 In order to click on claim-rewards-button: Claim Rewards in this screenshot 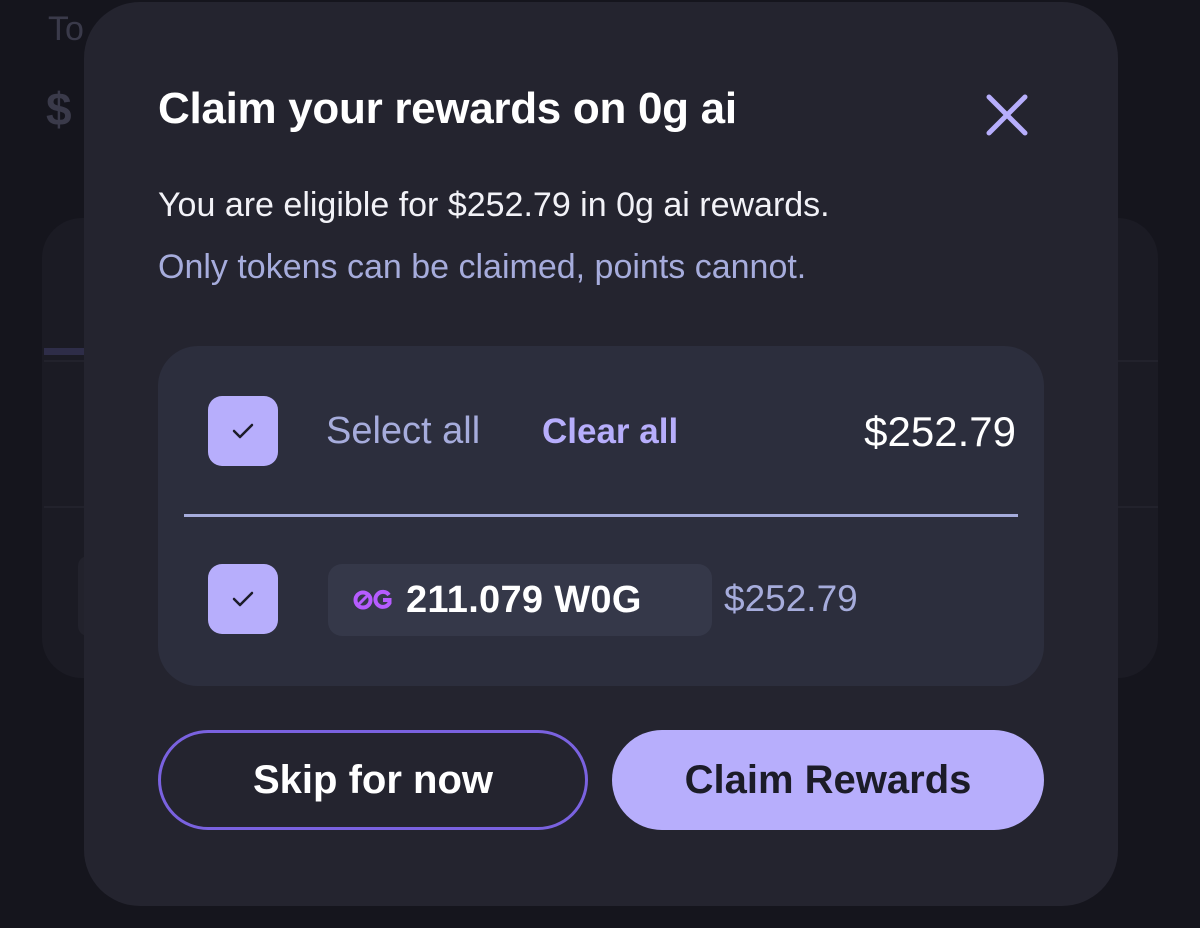, I will do `click(828, 780)`.